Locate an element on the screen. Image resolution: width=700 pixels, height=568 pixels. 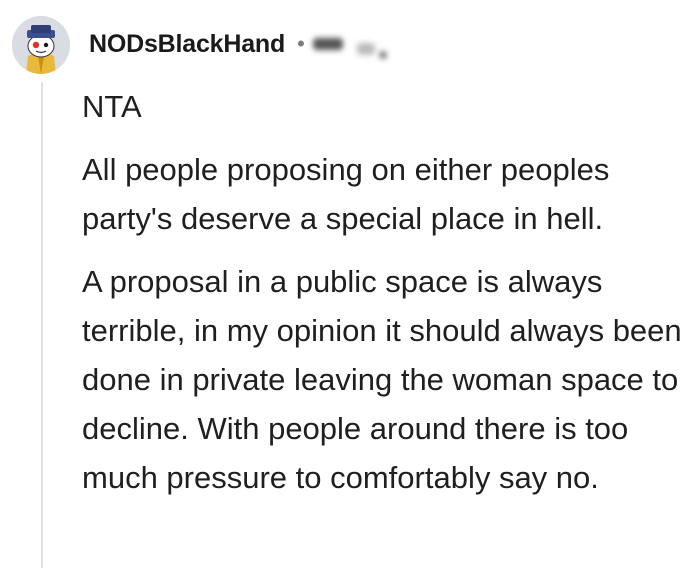
username-link: NODsBlackHand is located at coordinates (187, 44).